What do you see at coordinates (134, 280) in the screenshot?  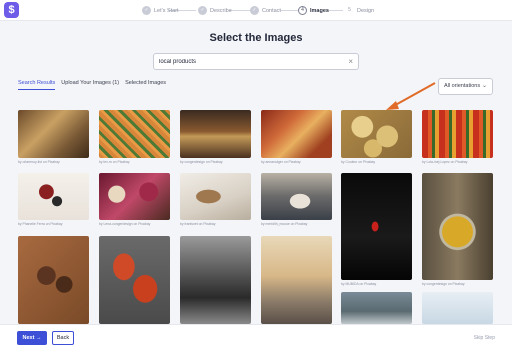 I see `photo-poppies` at bounding box center [134, 280].